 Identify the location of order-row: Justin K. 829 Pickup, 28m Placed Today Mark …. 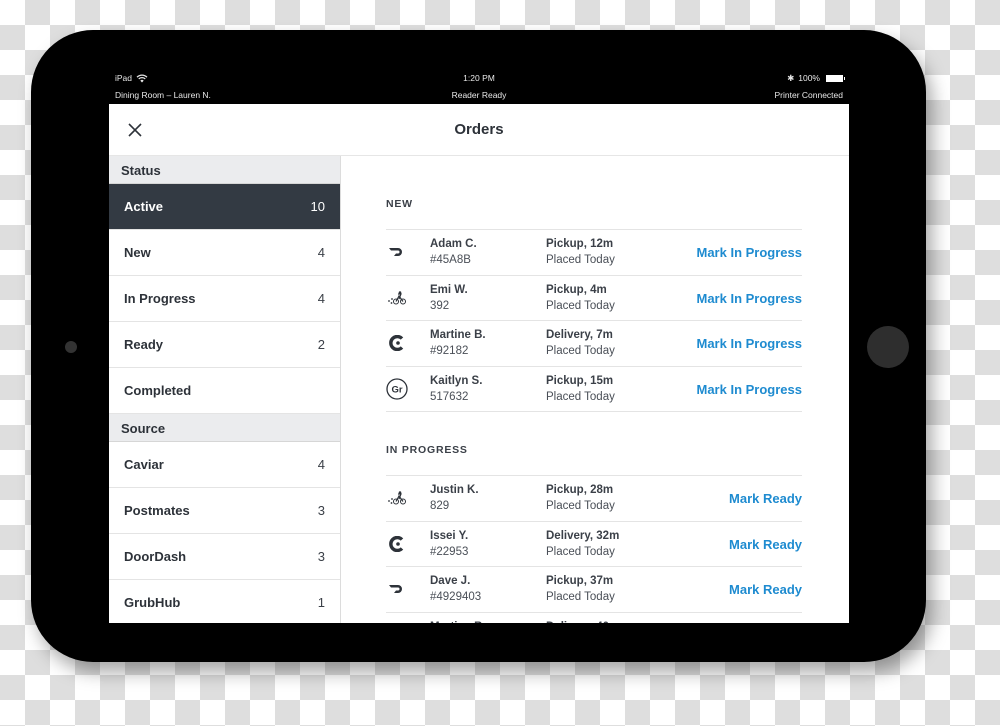
(594, 499).